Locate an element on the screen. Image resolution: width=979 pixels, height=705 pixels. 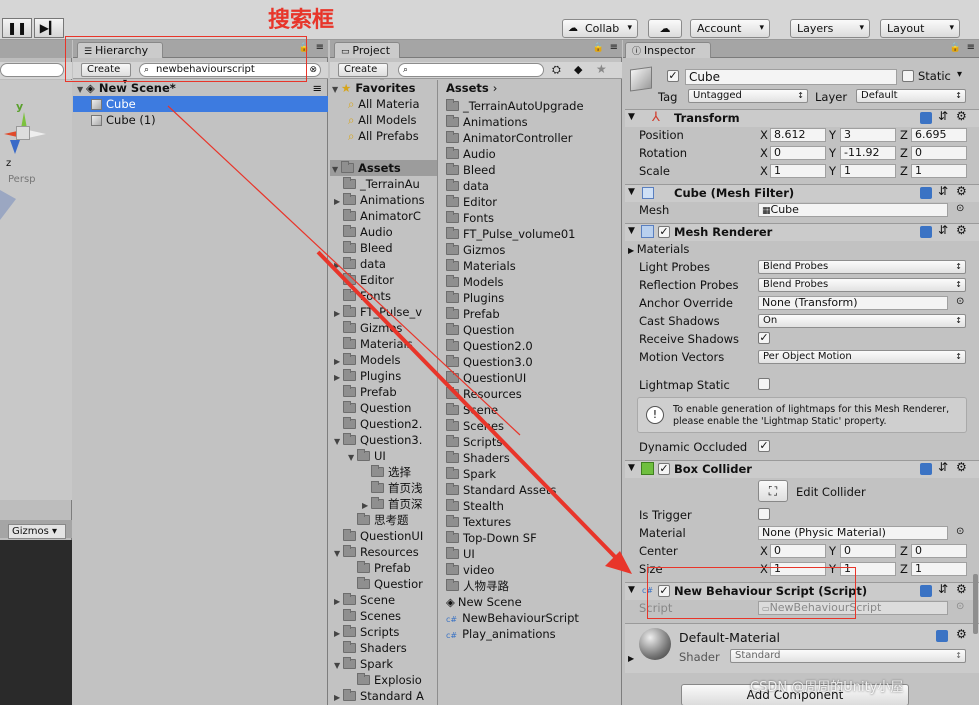
project-list-item: Plugins is located at coordinates (475, 298).